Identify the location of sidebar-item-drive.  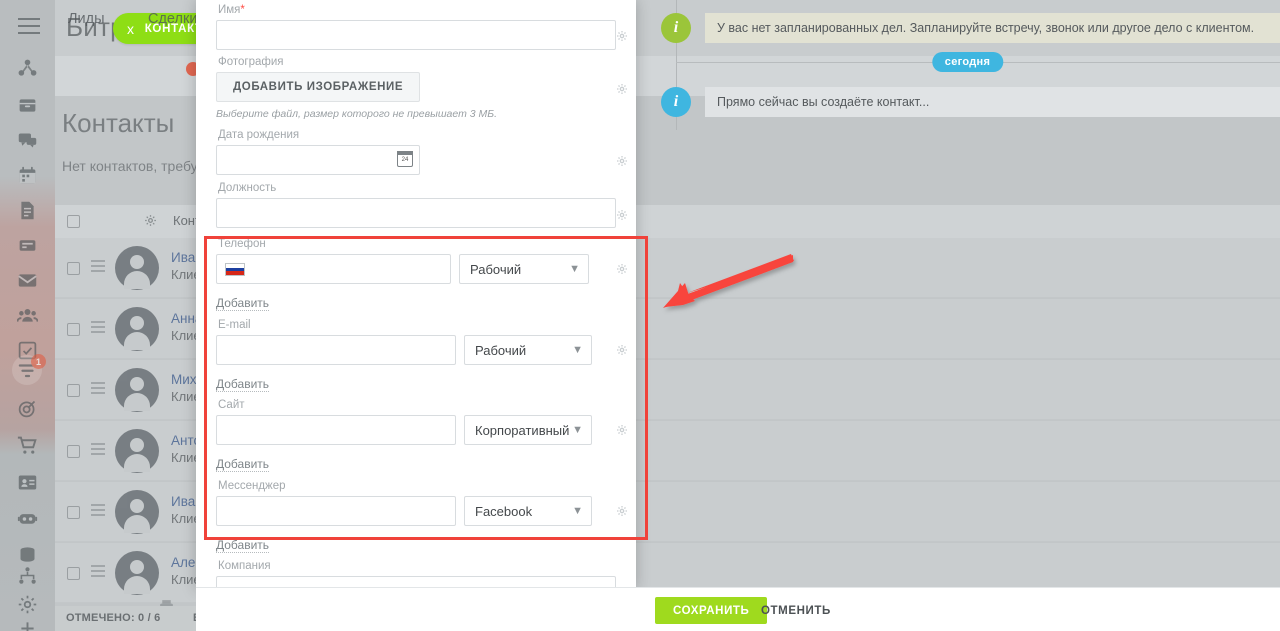
(27, 105).